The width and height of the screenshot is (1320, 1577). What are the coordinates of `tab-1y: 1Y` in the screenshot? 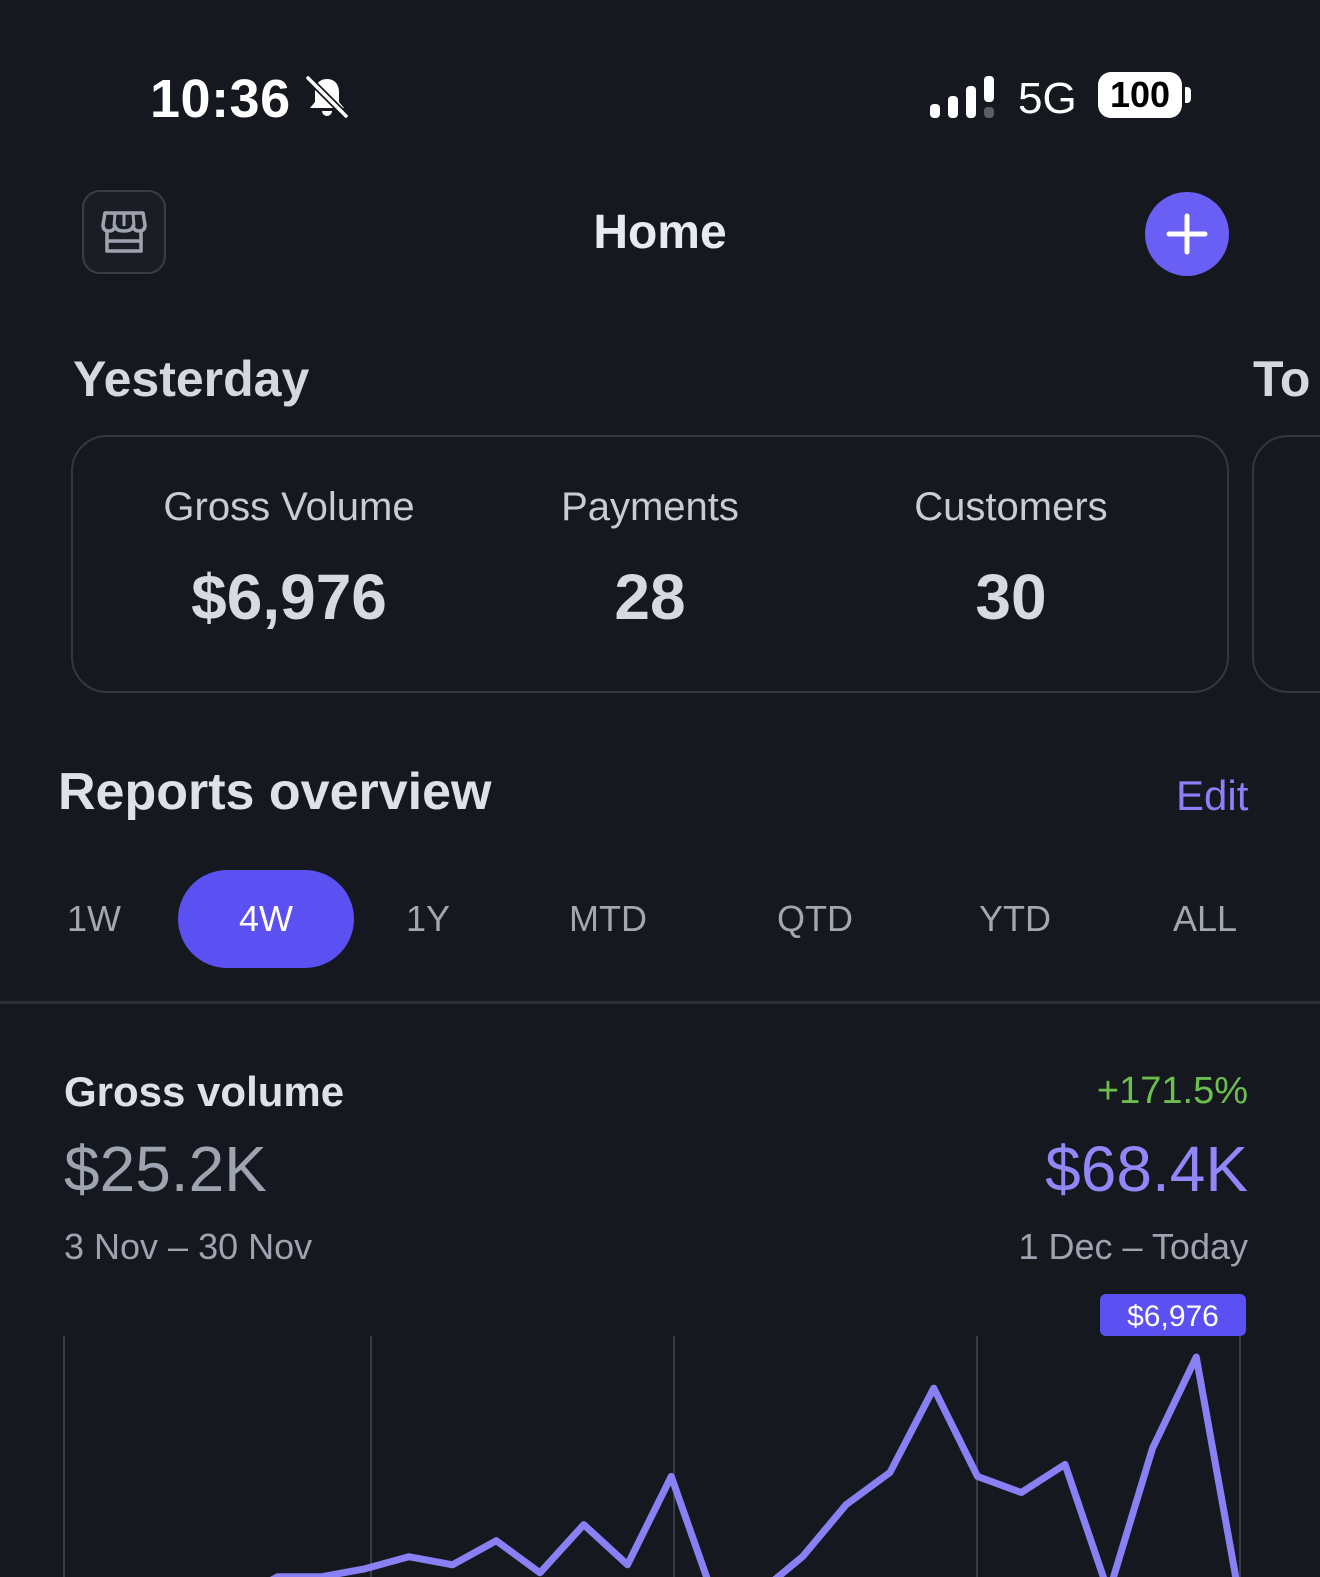 It's located at (428, 919).